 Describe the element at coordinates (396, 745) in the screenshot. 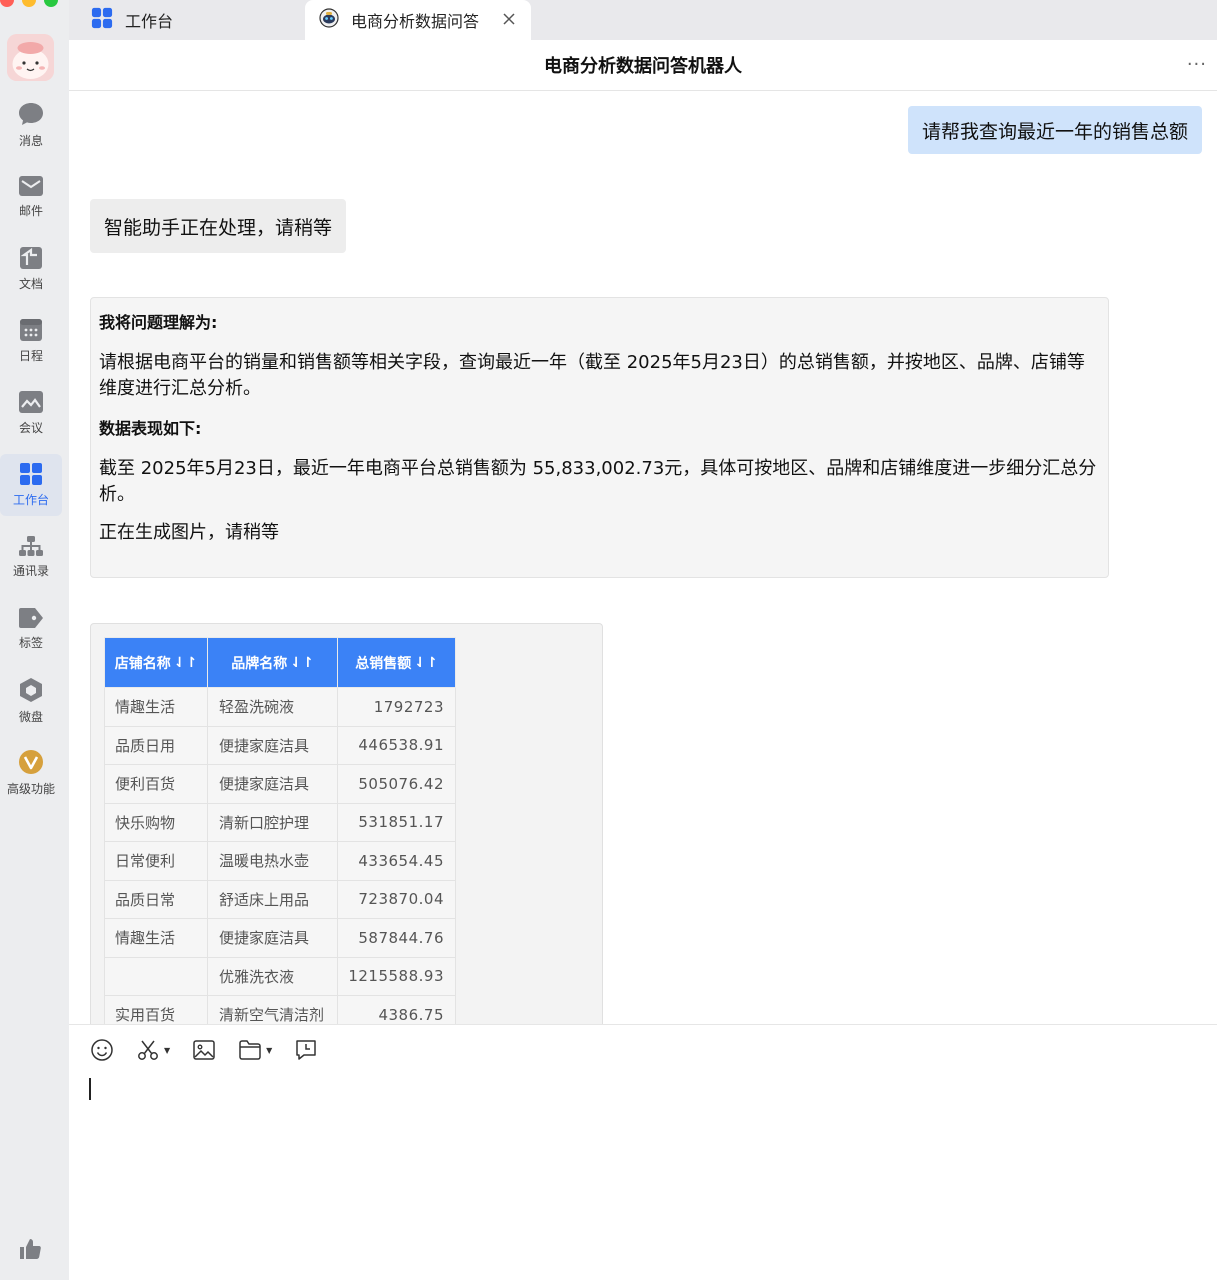

I see `cell-total-sales: 446538.91` at that location.